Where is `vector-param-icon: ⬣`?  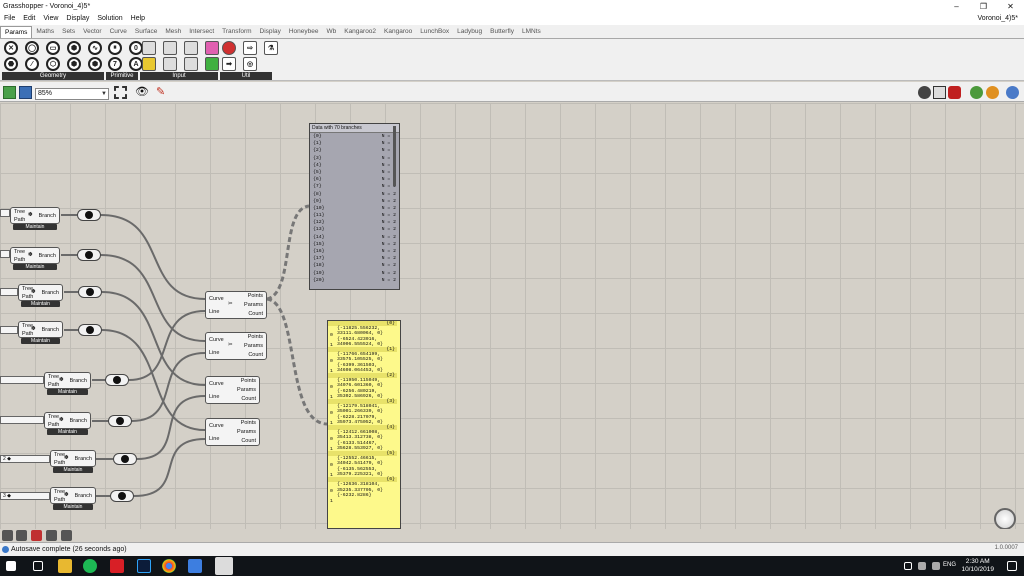
vector-param-icon: ⬣ is located at coordinates (11, 64).